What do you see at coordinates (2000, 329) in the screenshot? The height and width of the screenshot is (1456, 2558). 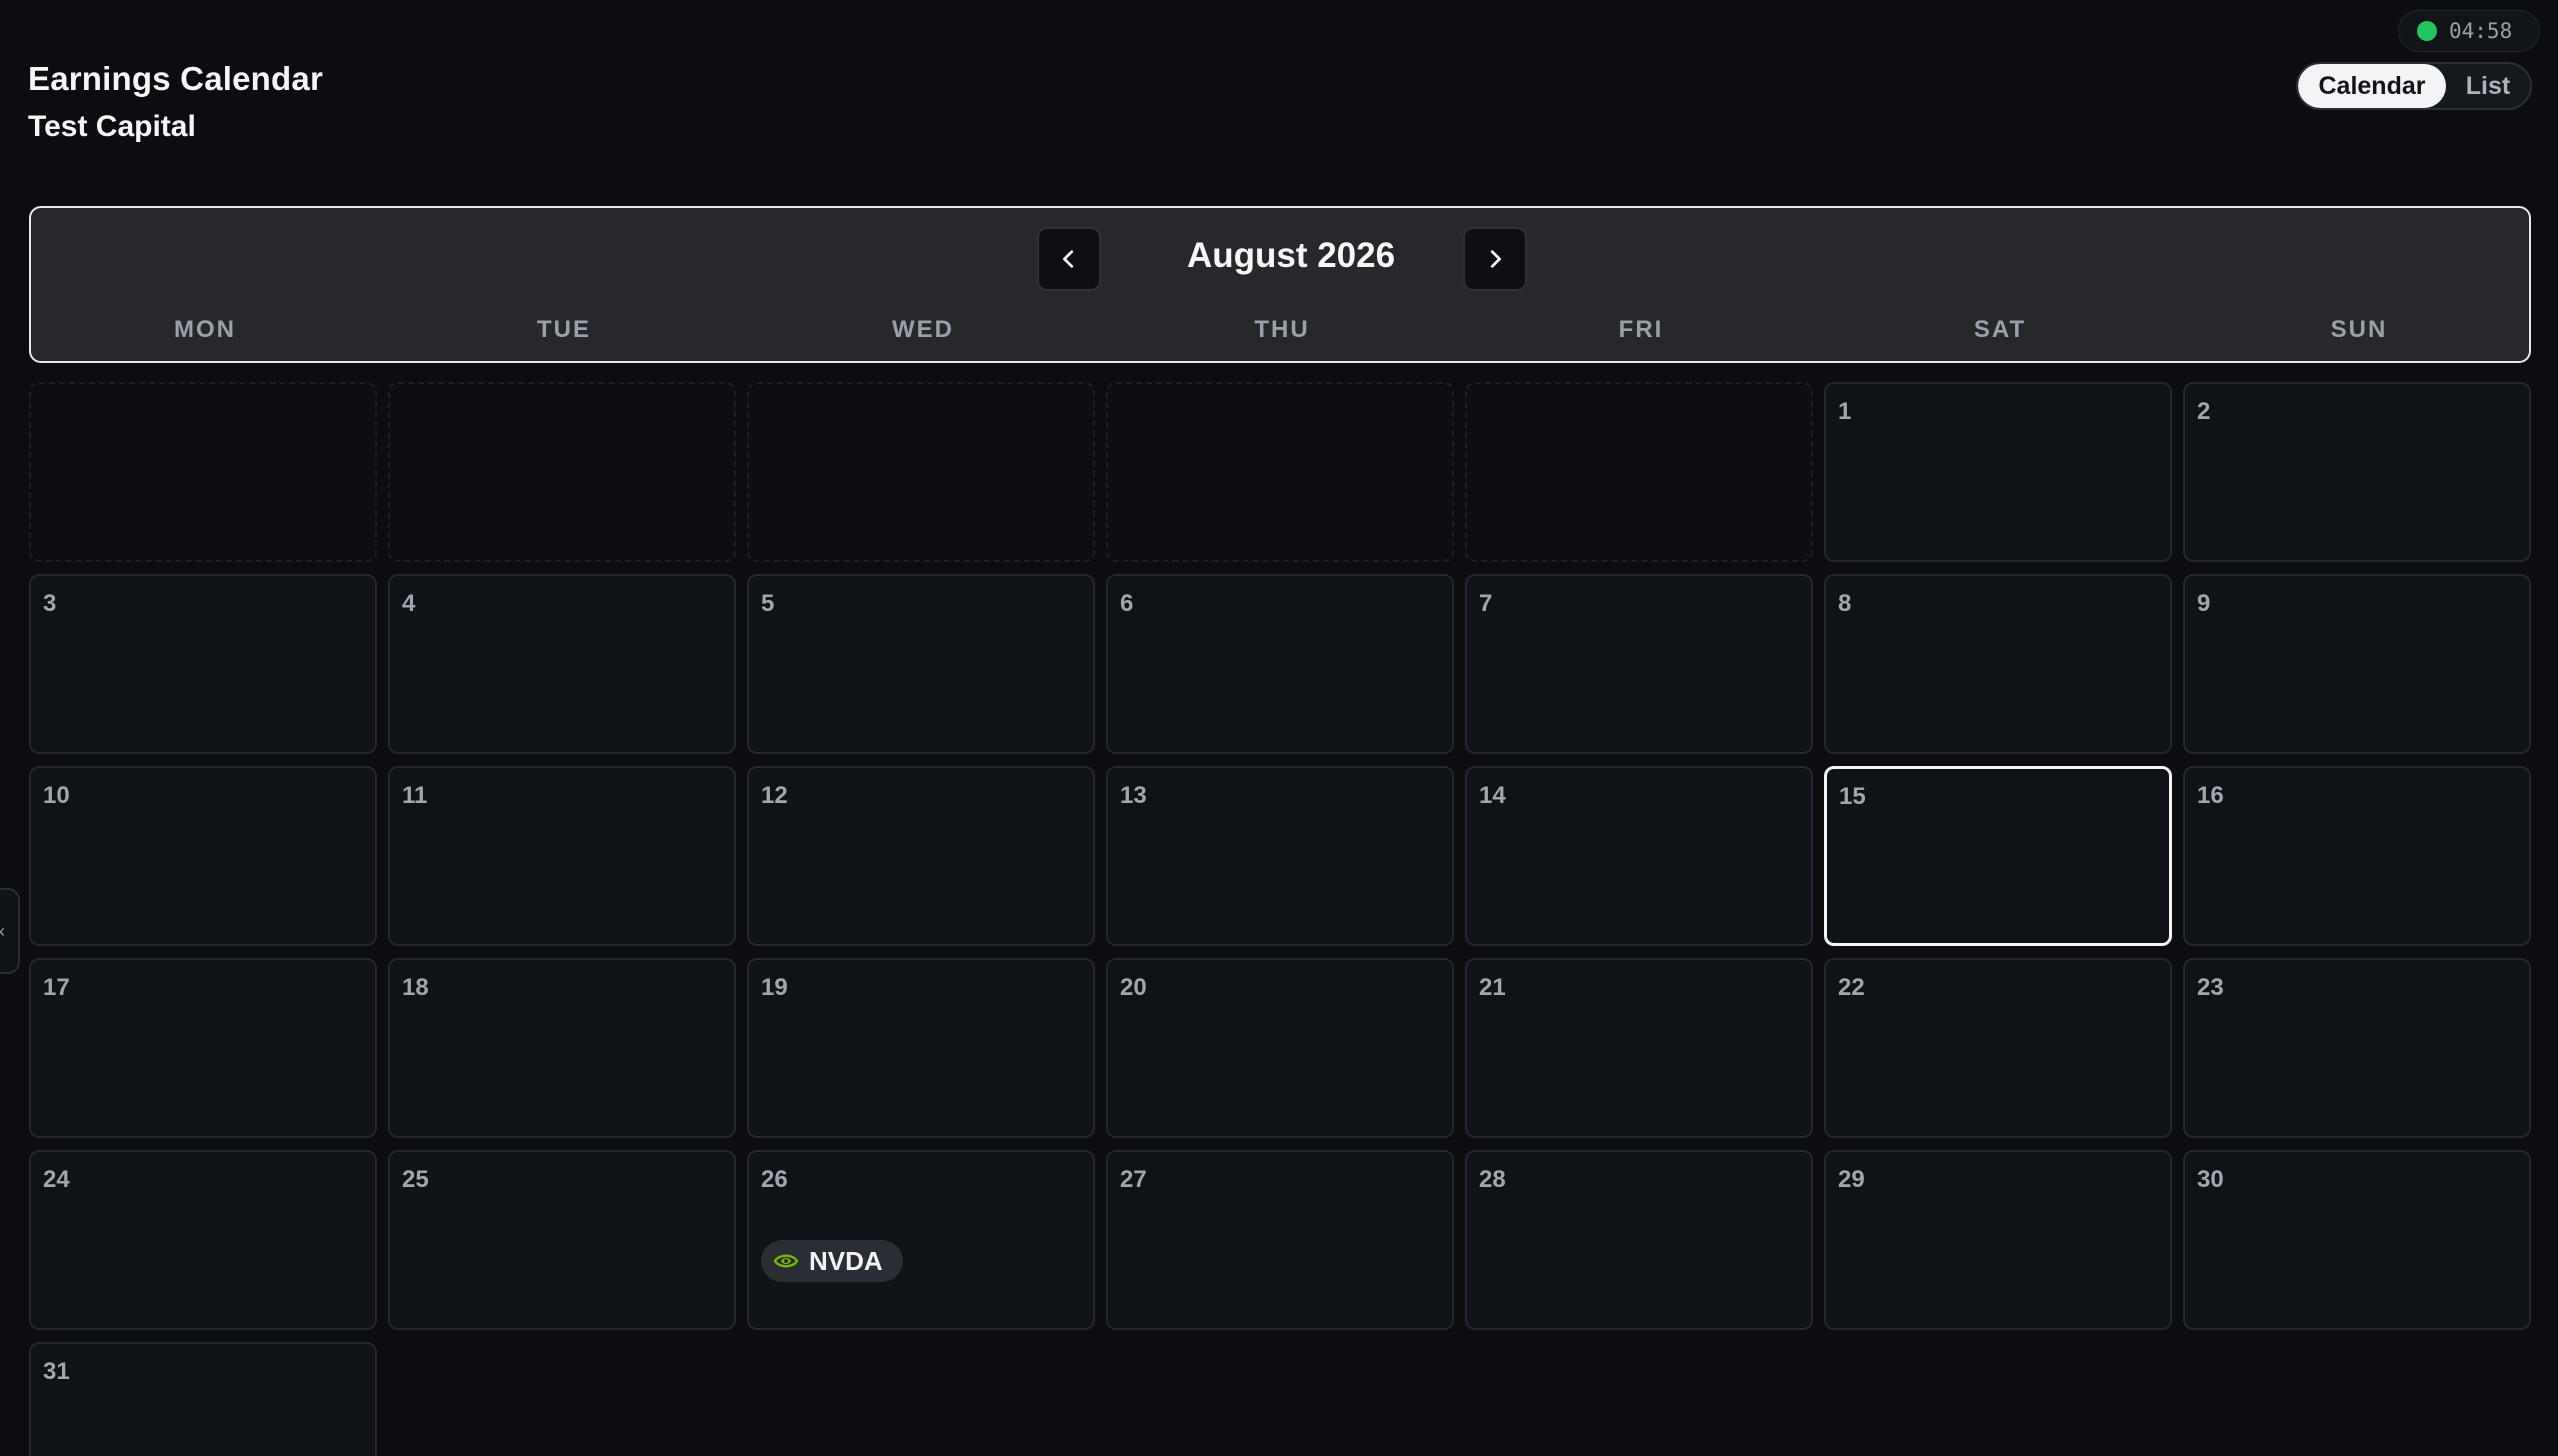 I see `weekday-sat: SAT` at bounding box center [2000, 329].